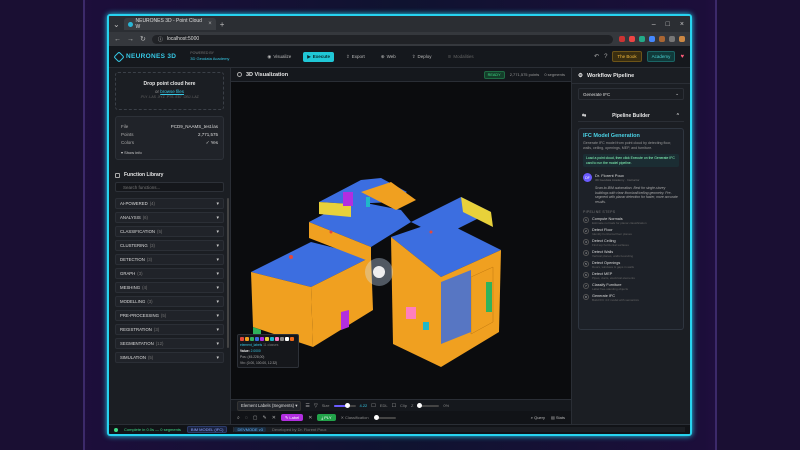 This screenshot has height=450, width=800. What do you see at coordinates (363, 405) in the screenshot?
I see `size-value: 4.22` at bounding box center [363, 405].